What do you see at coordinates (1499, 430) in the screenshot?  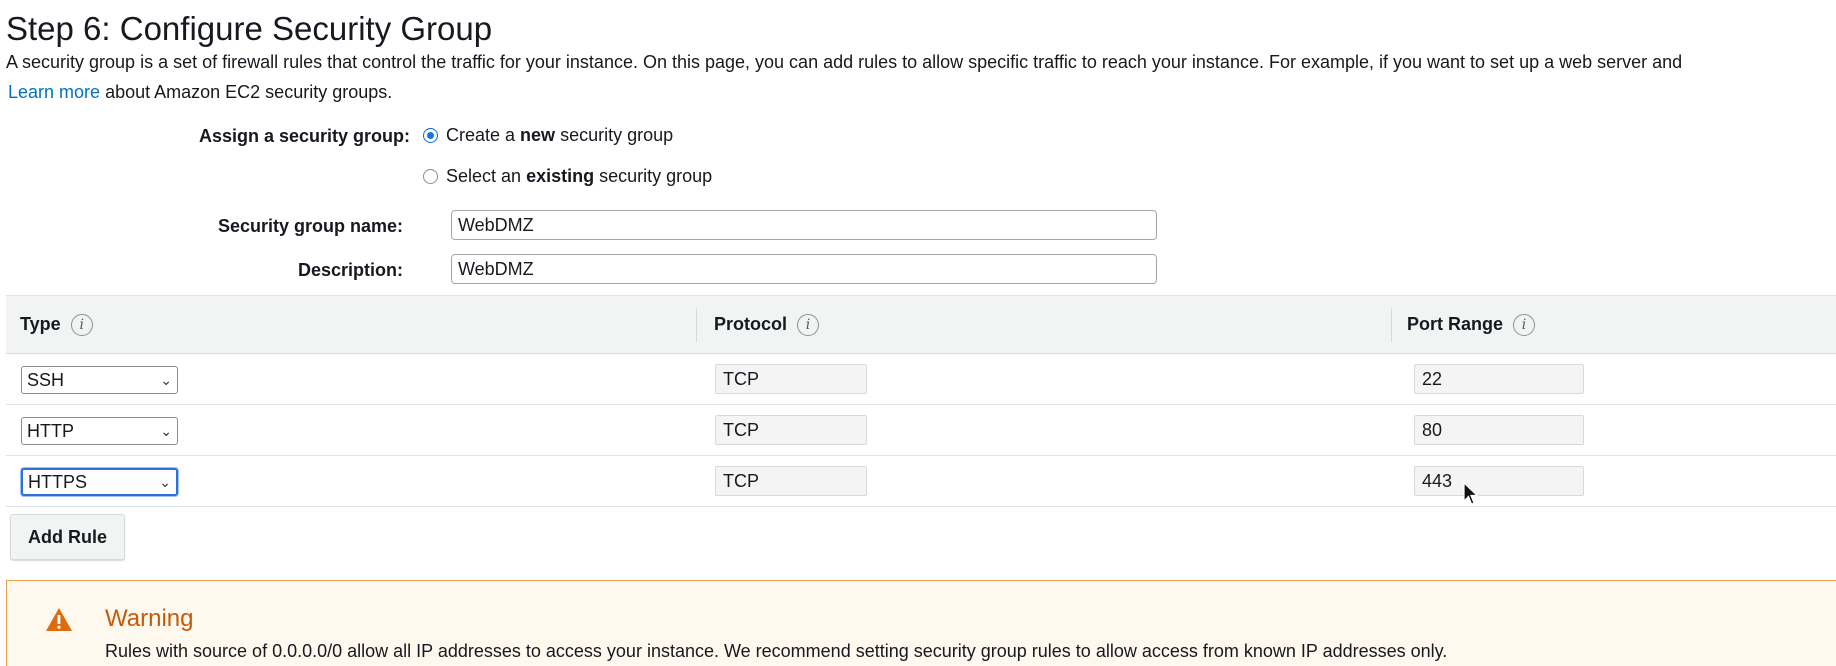 I see `port-range-field: 80` at bounding box center [1499, 430].